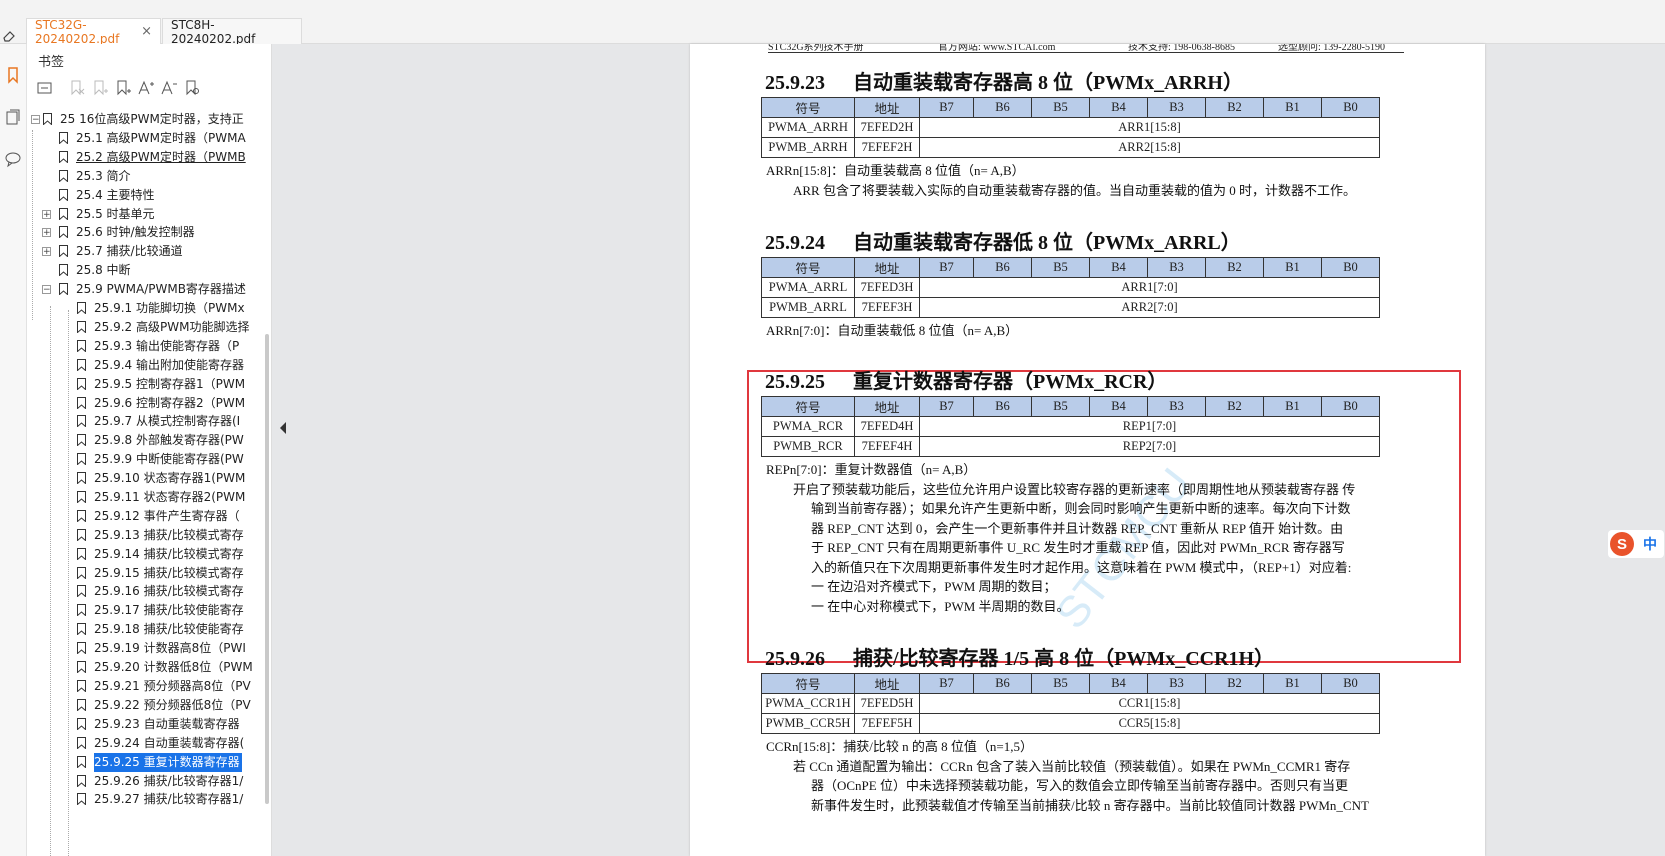  What do you see at coordinates (871, 469) in the screenshot?
I see `paragraph-line: REPn[7:0]：重复计数器值（n= A,B）` at bounding box center [871, 469].